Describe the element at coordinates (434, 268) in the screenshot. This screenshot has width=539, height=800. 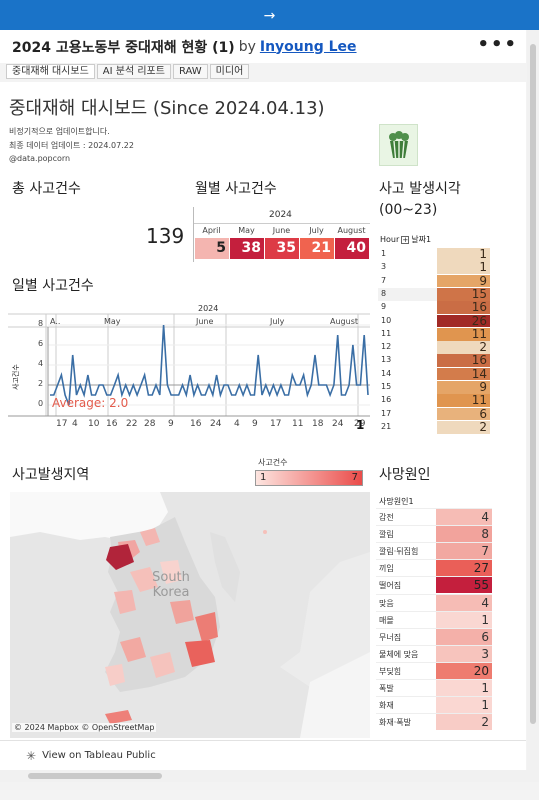
I see `hourly-row: 31` at that location.